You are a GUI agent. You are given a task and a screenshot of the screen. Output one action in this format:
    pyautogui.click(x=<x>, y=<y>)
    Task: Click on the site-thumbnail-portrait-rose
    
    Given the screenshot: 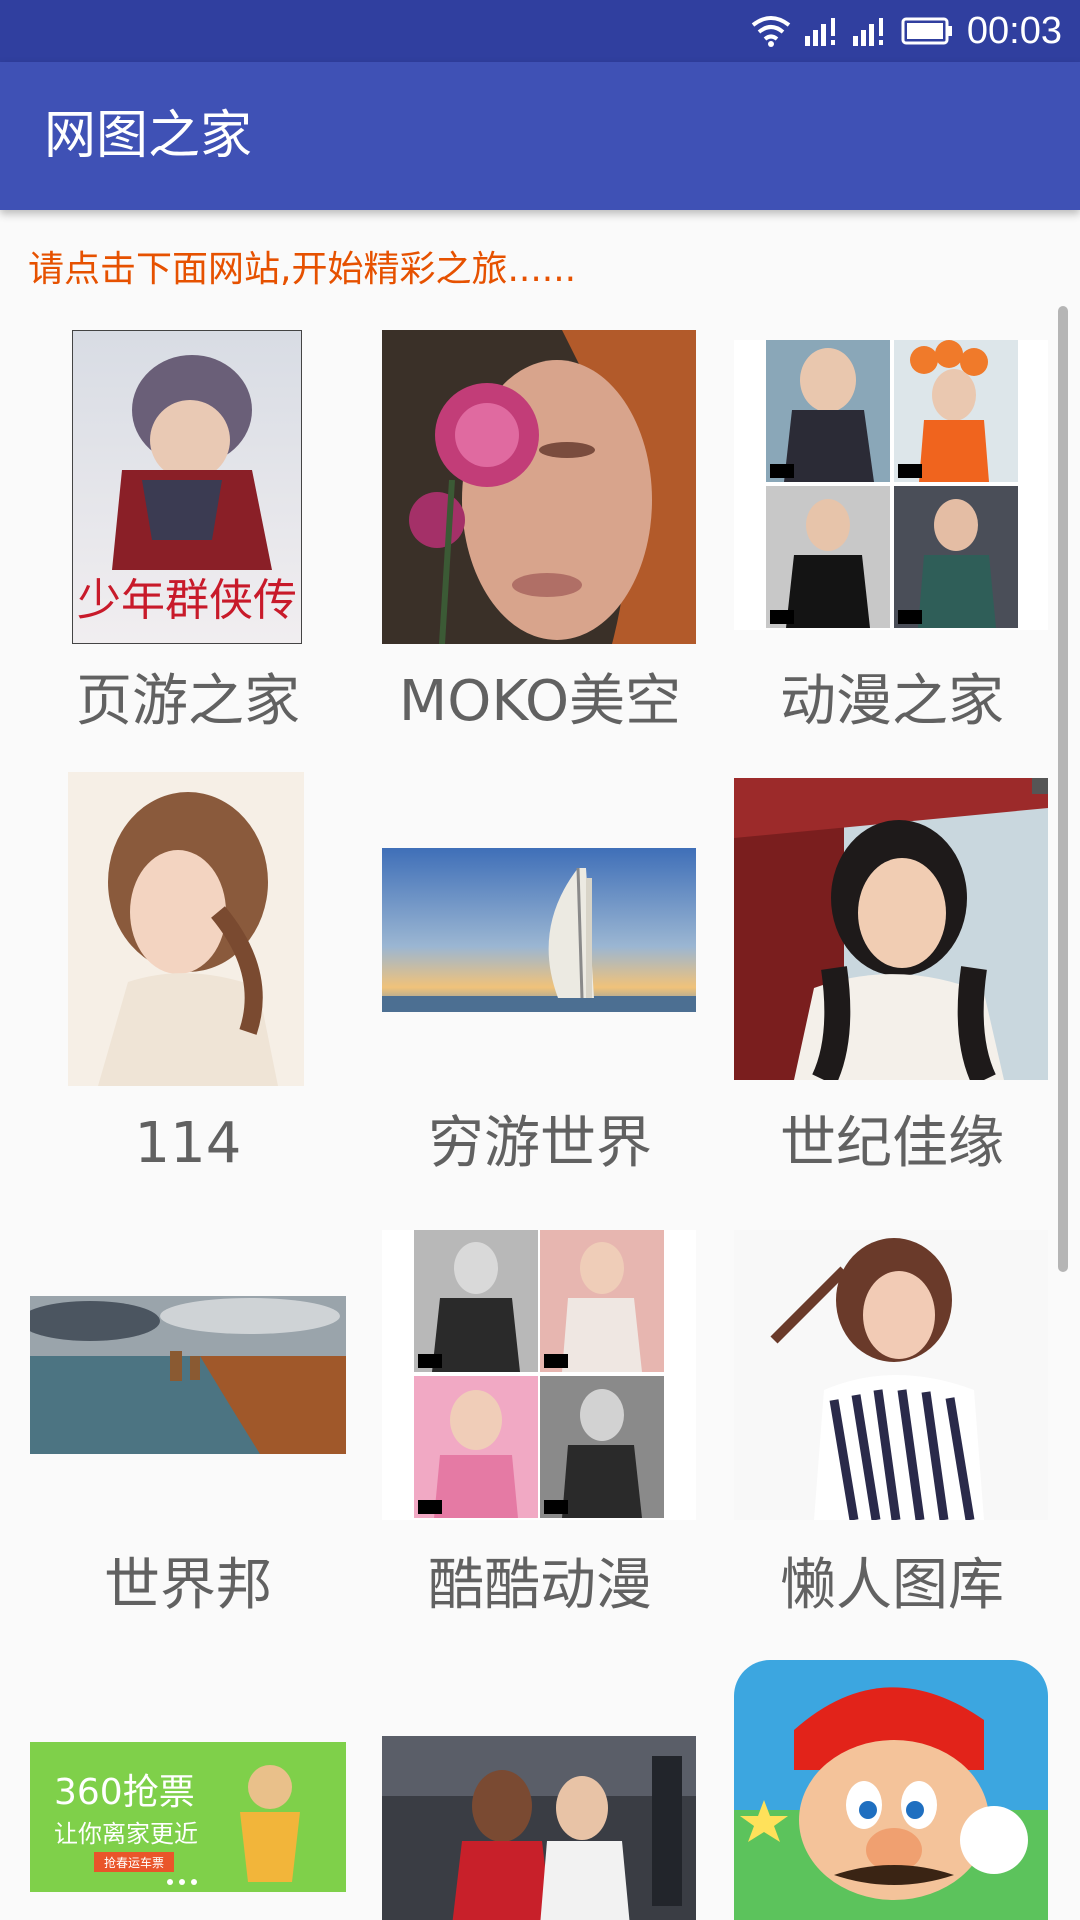 What is the action you would take?
    pyautogui.click(x=539, y=487)
    